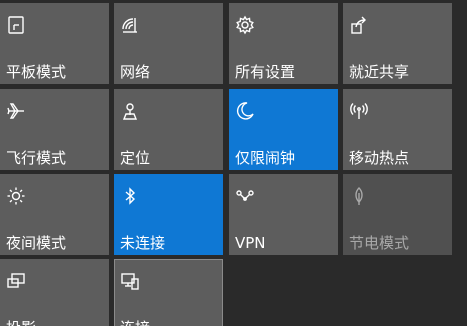  What do you see at coordinates (130, 281) in the screenshot?
I see `connect-icon` at bounding box center [130, 281].